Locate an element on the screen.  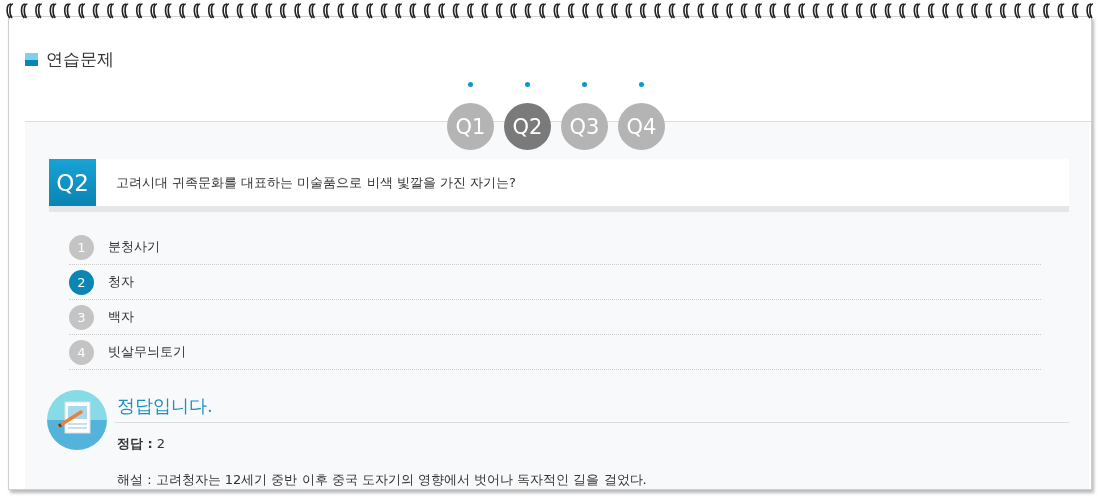
explanation-text: 해설 : 고려청자는 12세기 중반 이후 중국 도자기의 영향에서 벗어나 독자적인 길을 걸었다. is located at coordinates (382, 480).